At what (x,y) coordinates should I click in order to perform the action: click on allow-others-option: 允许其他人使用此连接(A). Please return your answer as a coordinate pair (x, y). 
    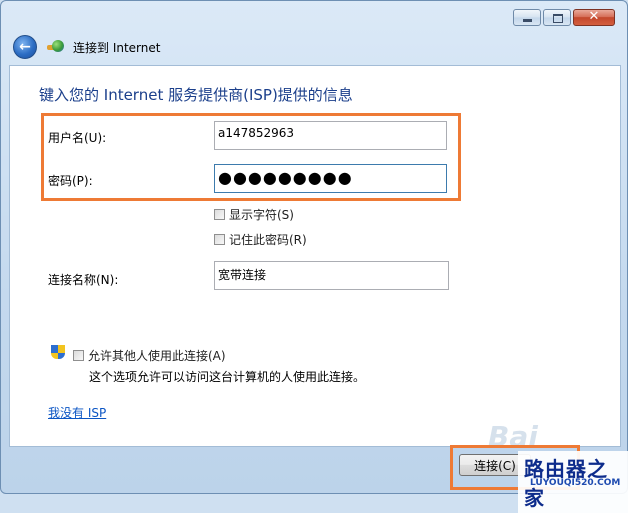
    Looking at the image, I should click on (149, 355).